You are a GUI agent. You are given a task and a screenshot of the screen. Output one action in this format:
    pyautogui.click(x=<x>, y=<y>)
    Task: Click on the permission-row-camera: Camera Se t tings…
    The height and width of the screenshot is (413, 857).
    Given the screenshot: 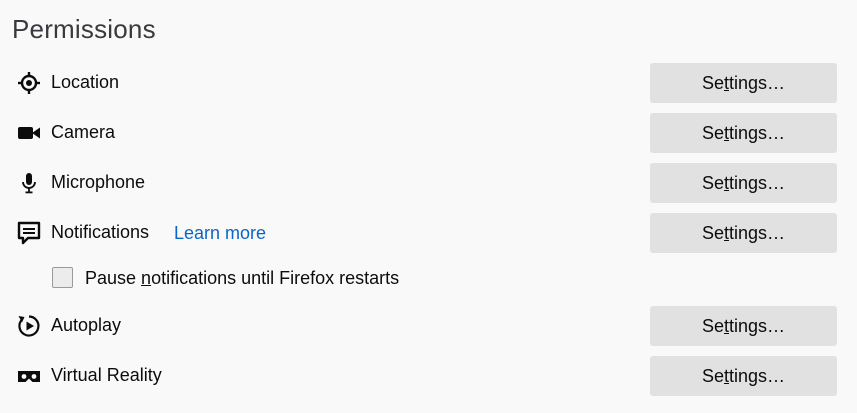 What is the action you would take?
    pyautogui.click(x=428, y=133)
    